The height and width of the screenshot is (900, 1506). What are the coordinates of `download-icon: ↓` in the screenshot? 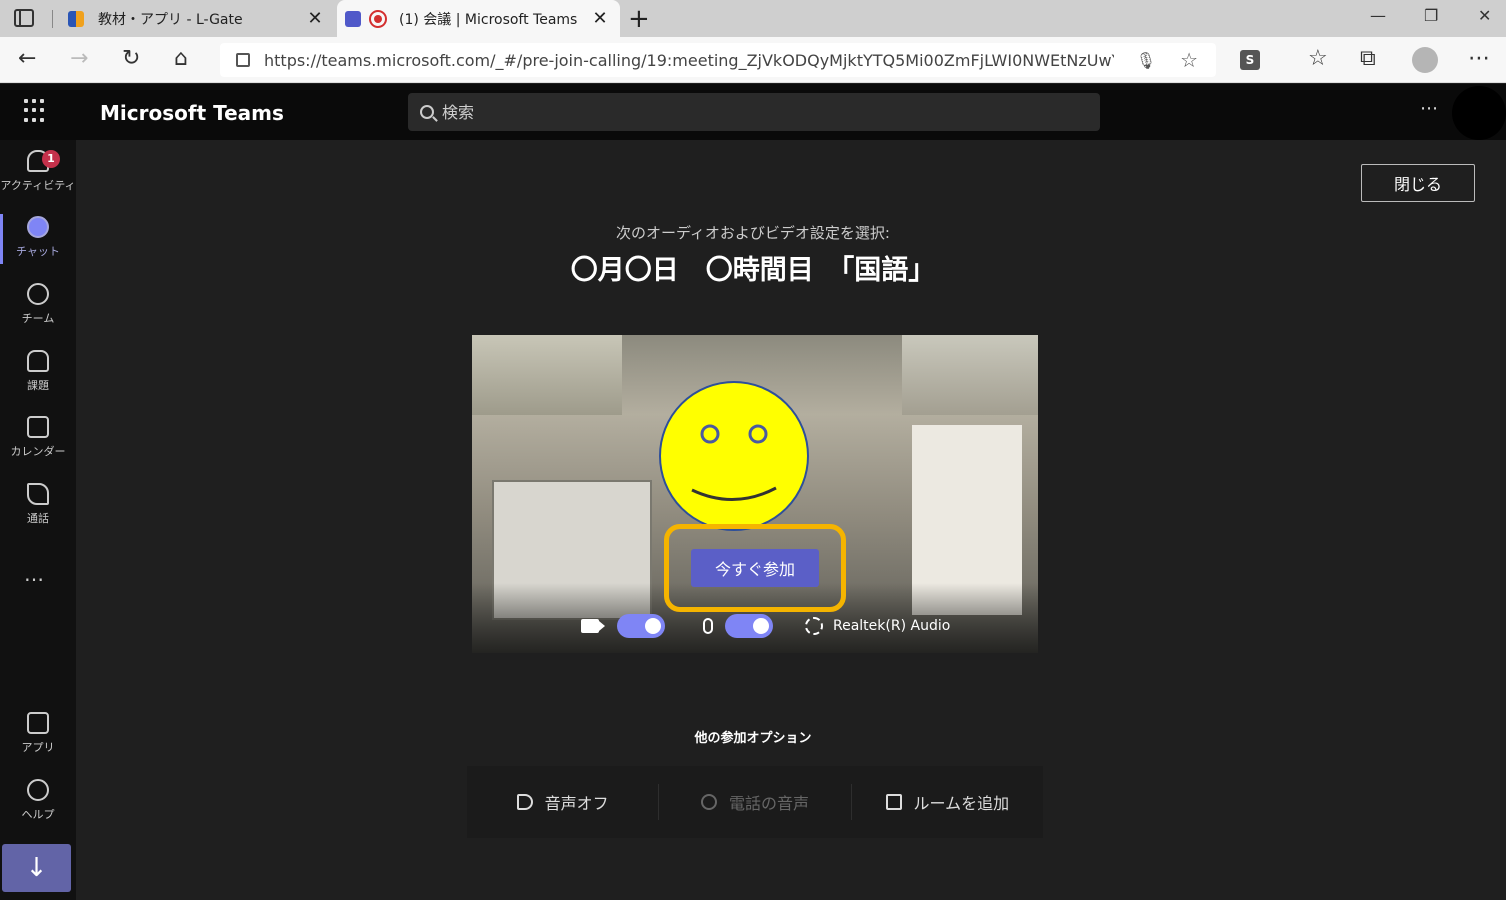 It's located at (36, 868).